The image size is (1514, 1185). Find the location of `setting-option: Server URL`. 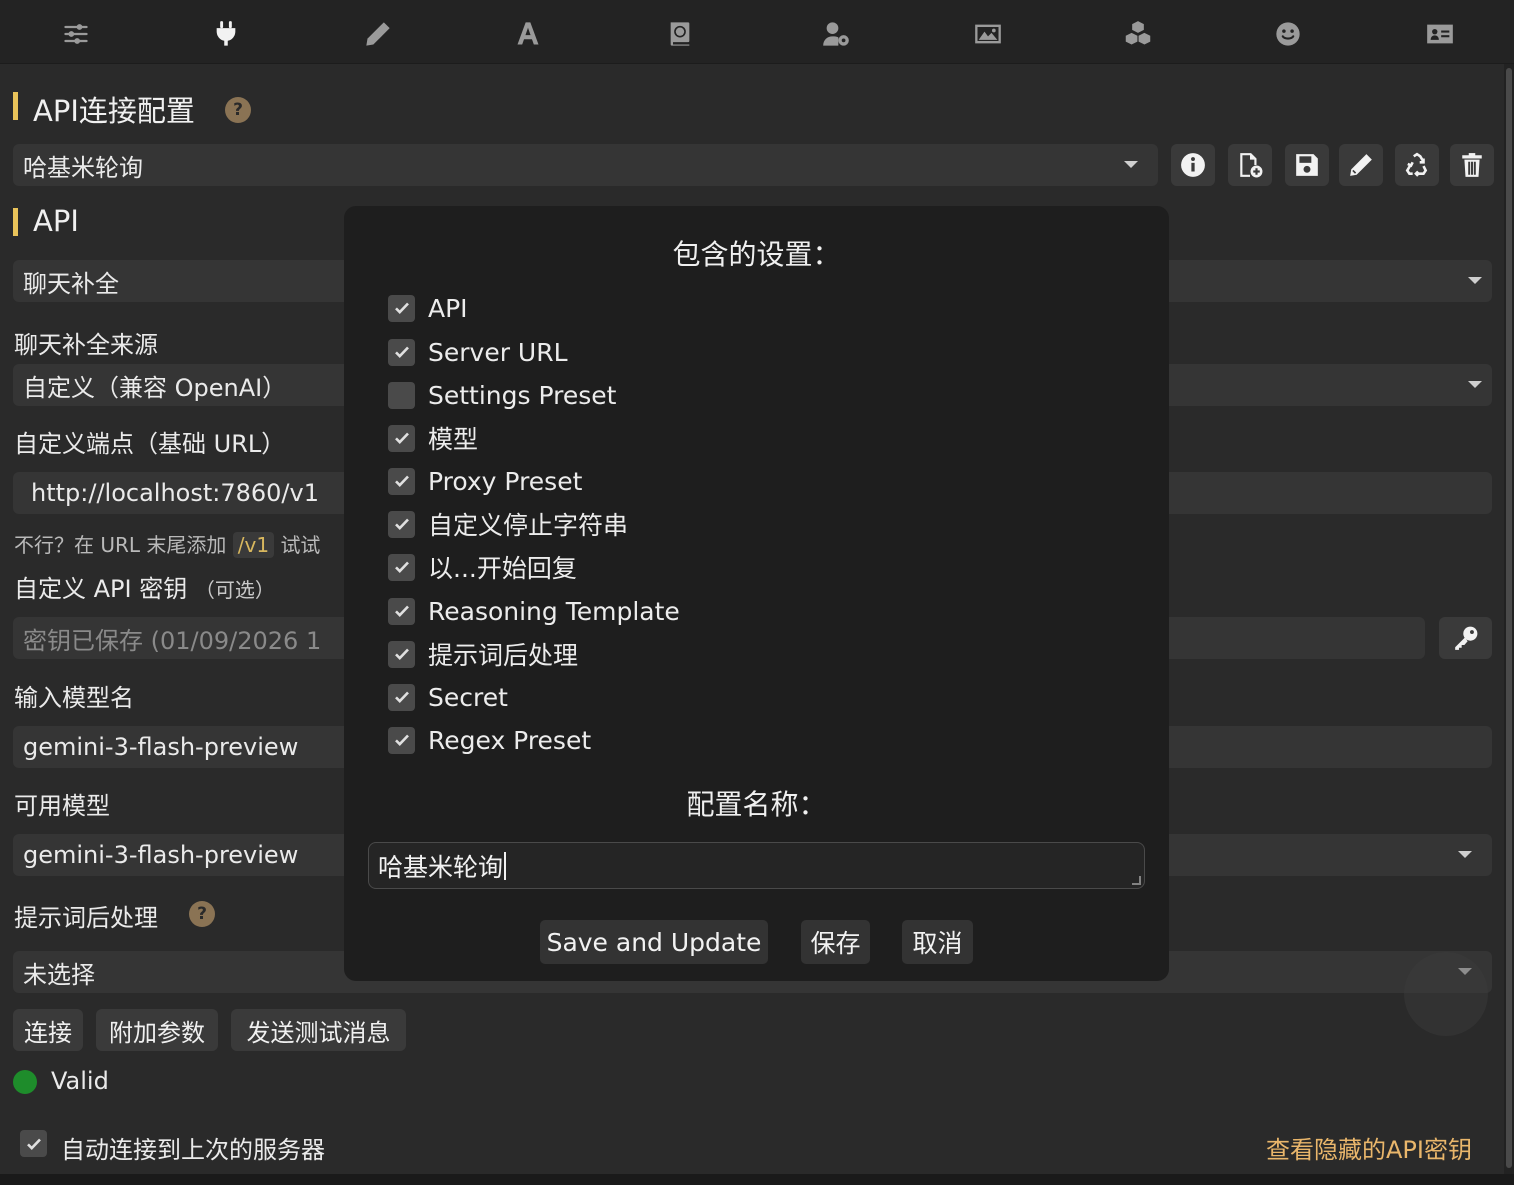

setting-option: Server URL is located at coordinates (478, 352).